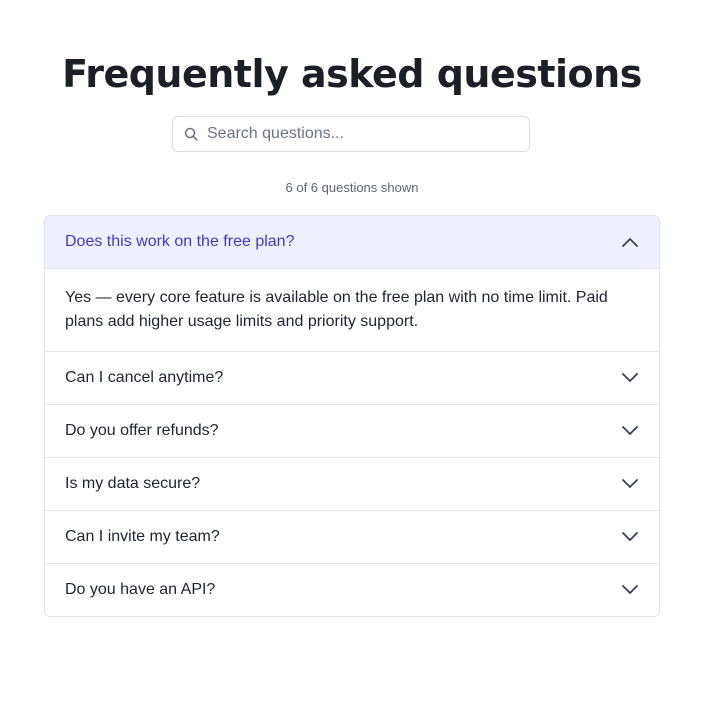 The image size is (704, 726). I want to click on faq-question-toggle: Do you offer refunds?, so click(352, 431).